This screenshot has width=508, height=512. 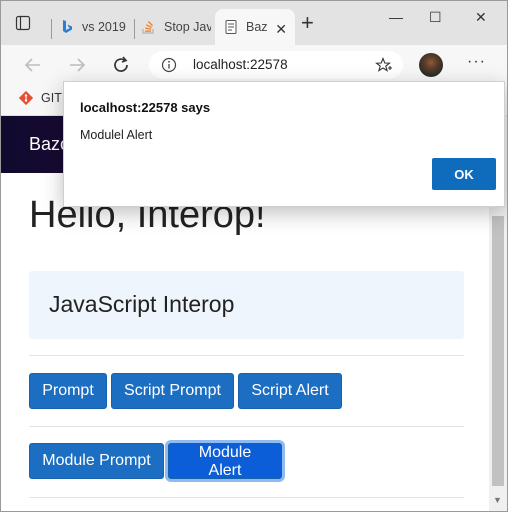 What do you see at coordinates (169, 65) in the screenshot?
I see `info-icon` at bounding box center [169, 65].